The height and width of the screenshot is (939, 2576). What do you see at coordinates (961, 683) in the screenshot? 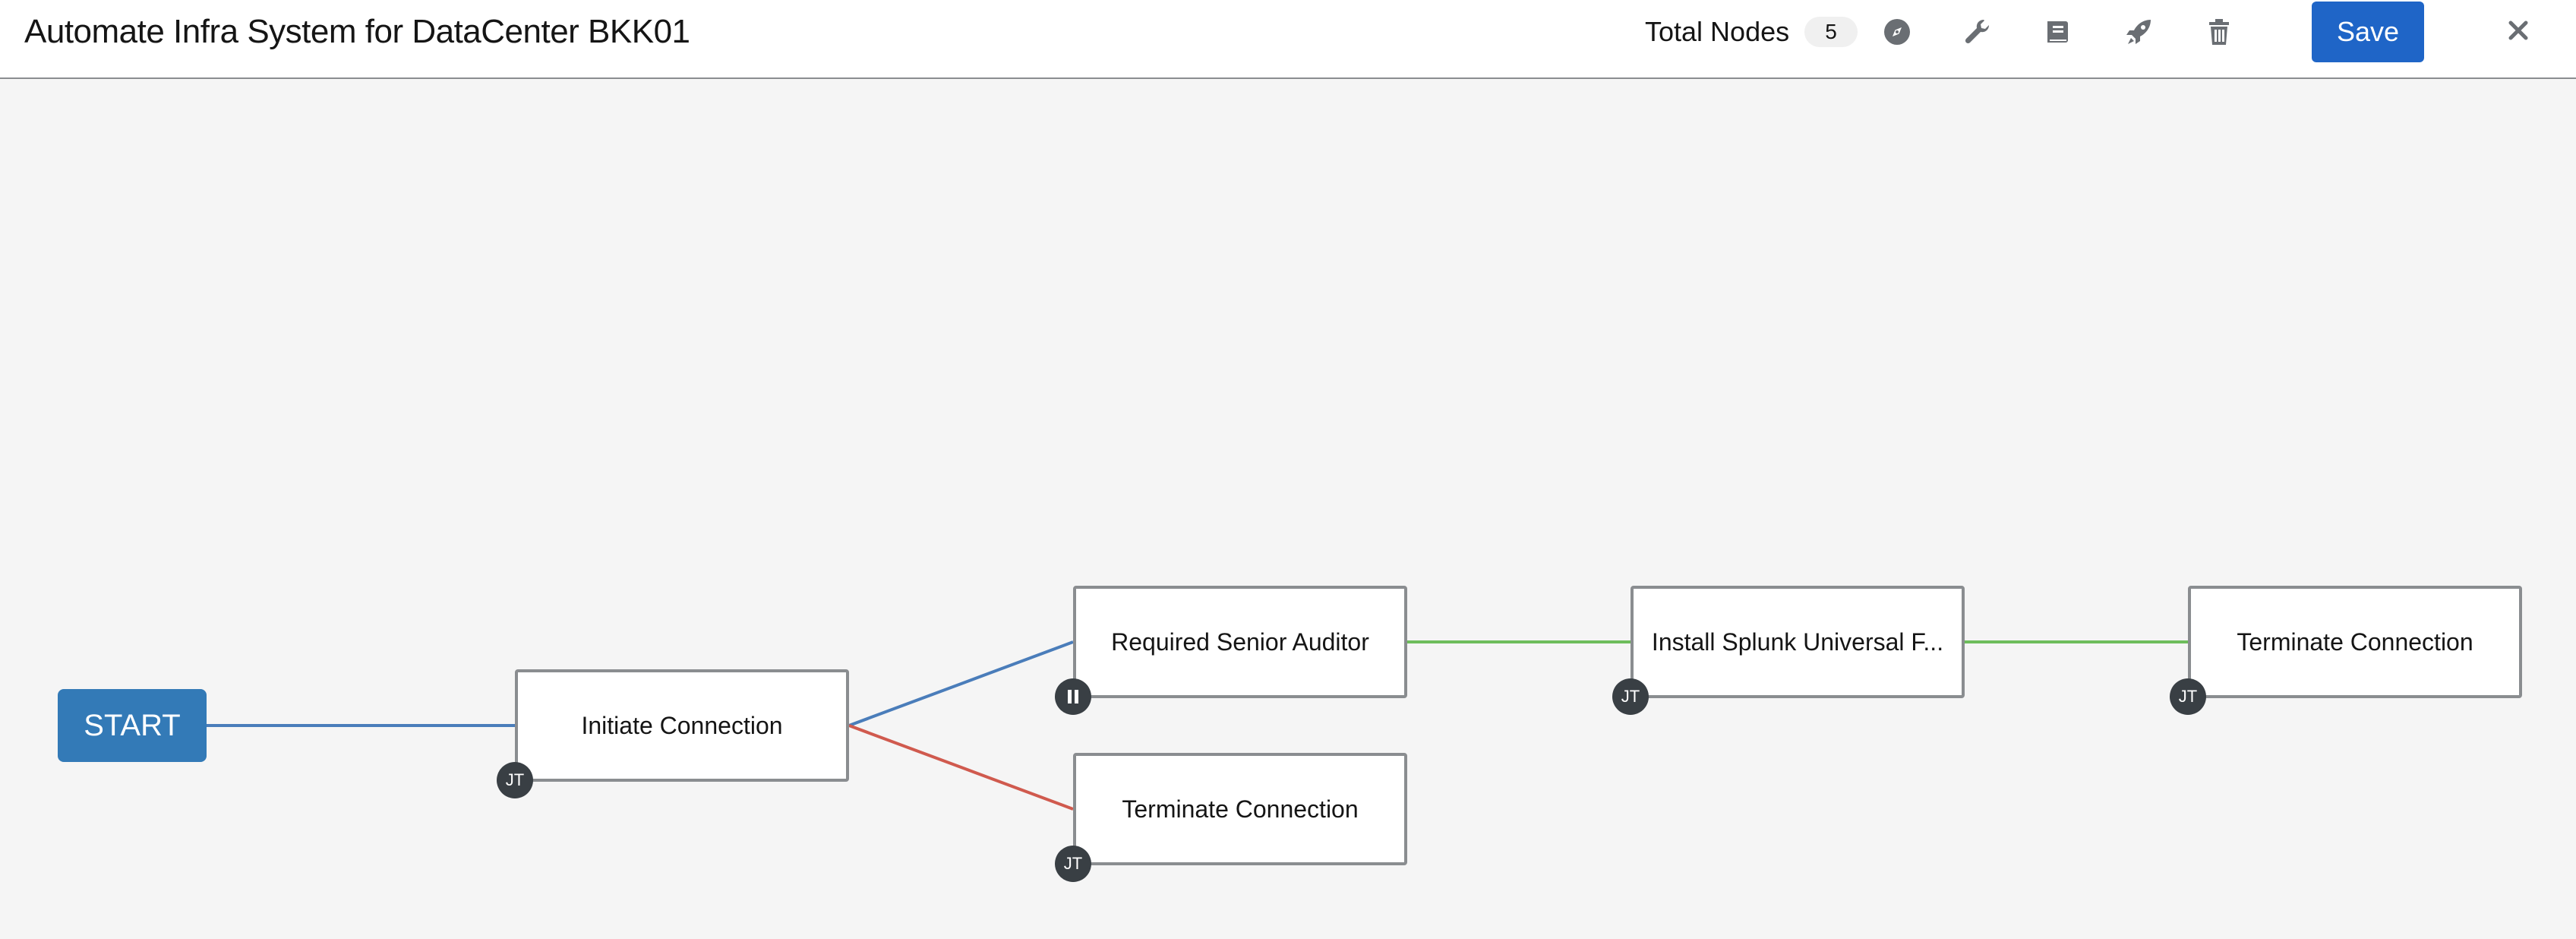
I see `link-initiate-to-auditor` at bounding box center [961, 683].